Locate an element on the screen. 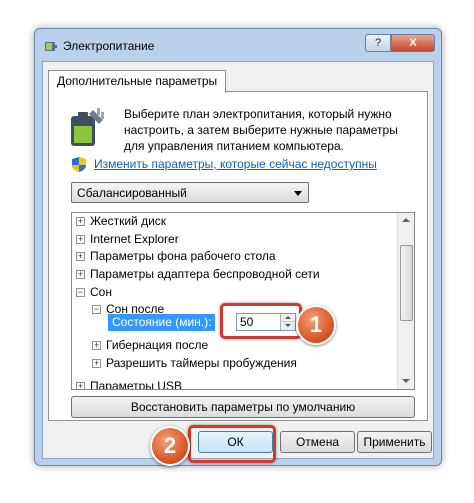 This screenshot has height=503, width=474. spinner-buttons is located at coordinates (287, 322).